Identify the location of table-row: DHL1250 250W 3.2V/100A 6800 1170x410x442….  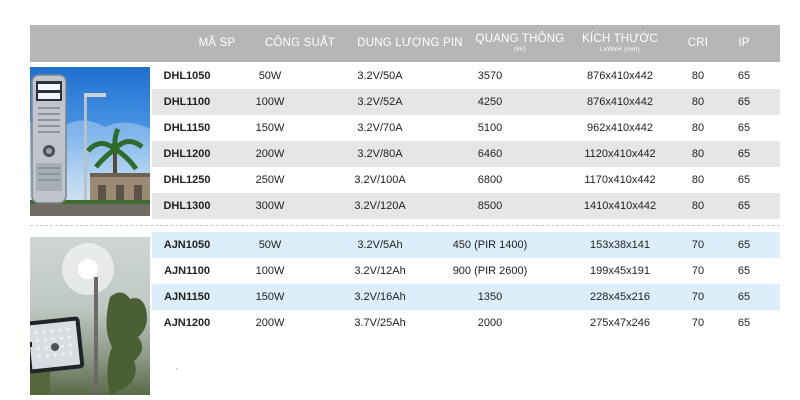
(466, 180).